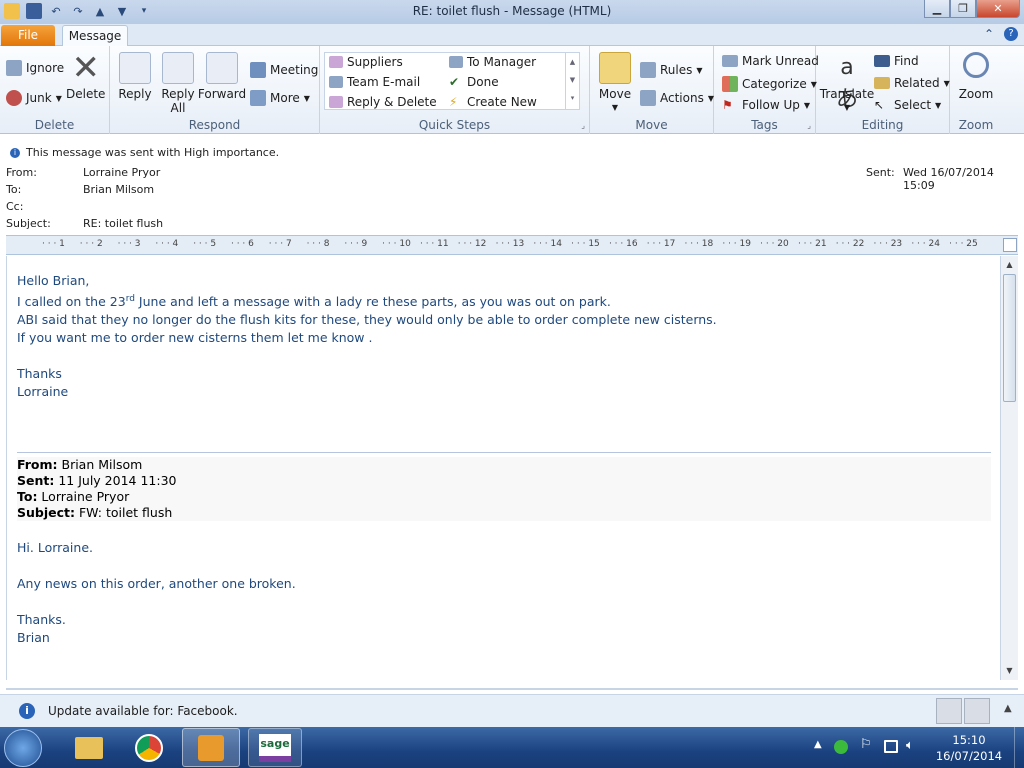 The height and width of the screenshot is (768, 1024). I want to click on group-label-zoom: Zoom, so click(976, 125).